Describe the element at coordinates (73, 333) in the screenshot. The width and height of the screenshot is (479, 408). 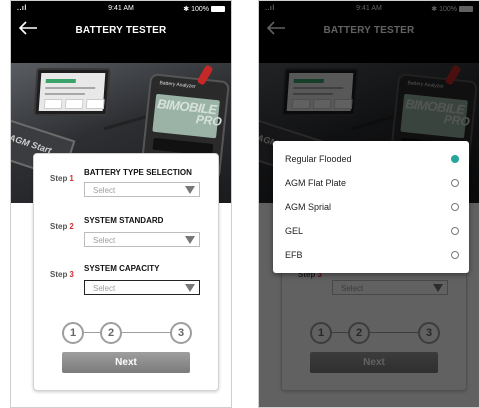
I see `stepper-step-1: 1` at that location.